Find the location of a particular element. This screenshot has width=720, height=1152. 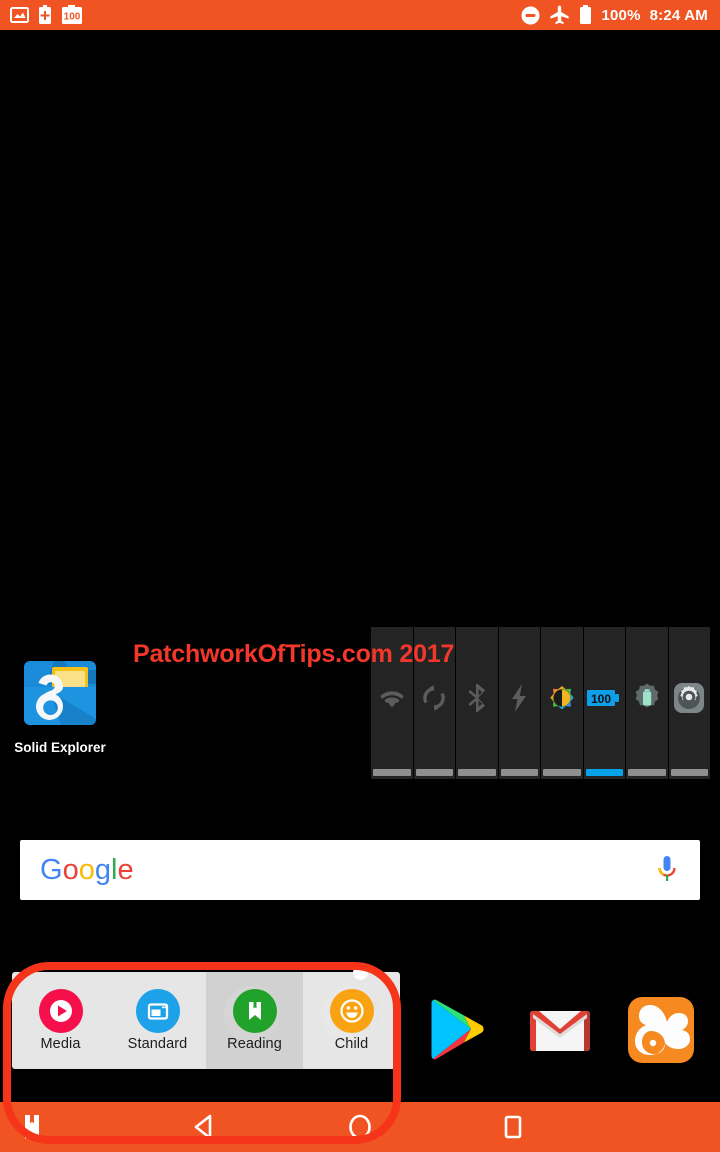

mode-child-icon is located at coordinates (351, 1011).